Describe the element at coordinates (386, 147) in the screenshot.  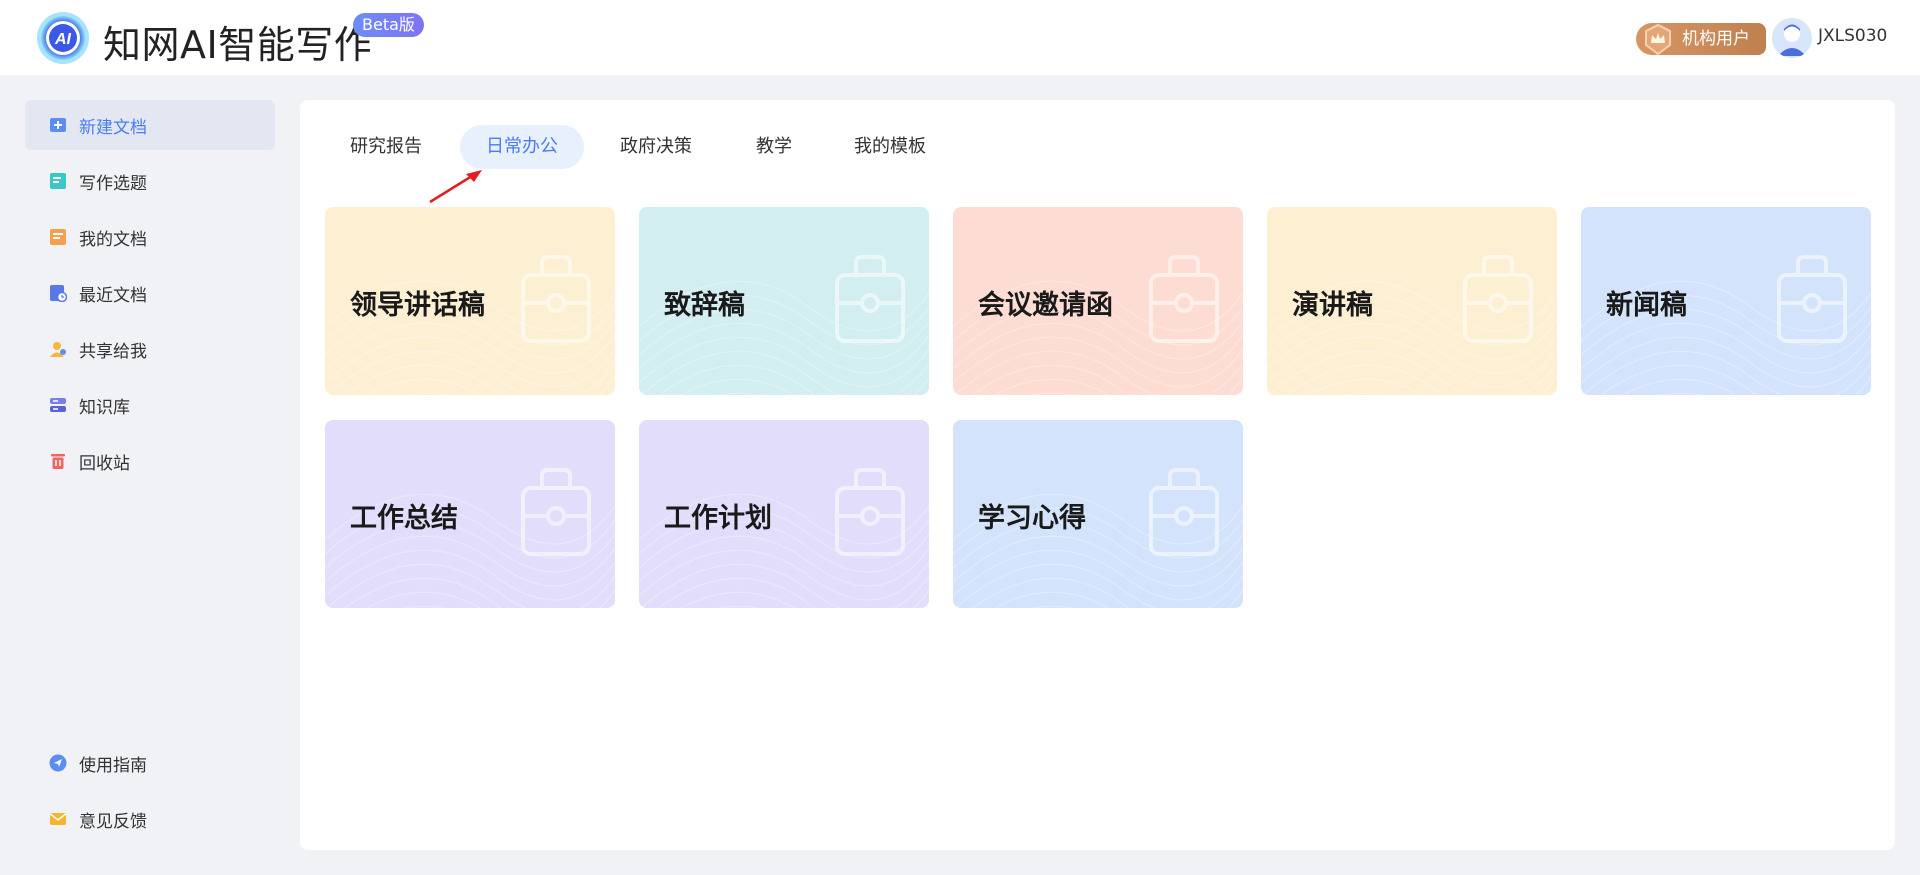
I see `tab-research-report: 研究报告` at that location.